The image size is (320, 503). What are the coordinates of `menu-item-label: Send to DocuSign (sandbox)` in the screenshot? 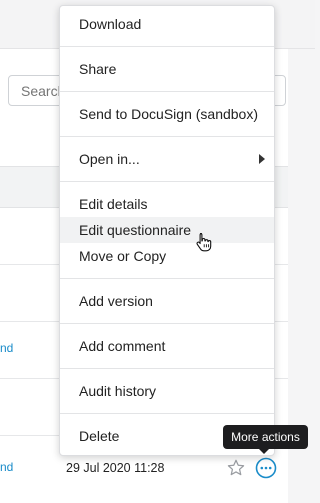 It's located at (168, 114).